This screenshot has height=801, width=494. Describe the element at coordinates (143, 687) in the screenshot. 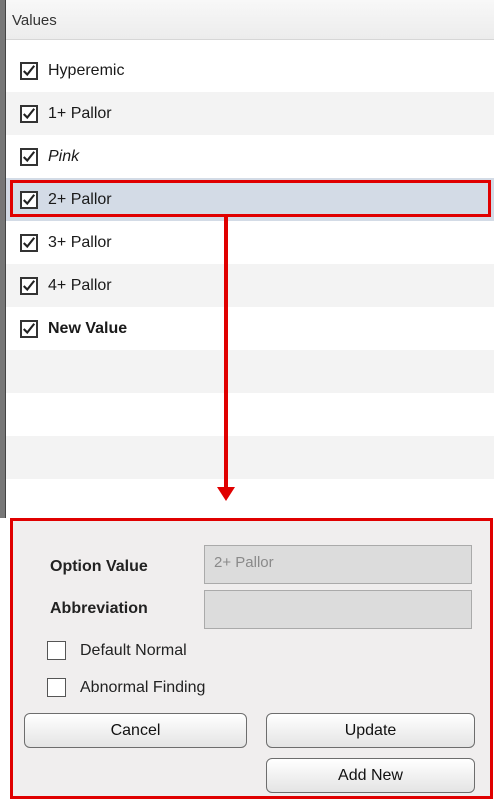

I see `abnormal-finding-label: Abnormal Finding` at that location.